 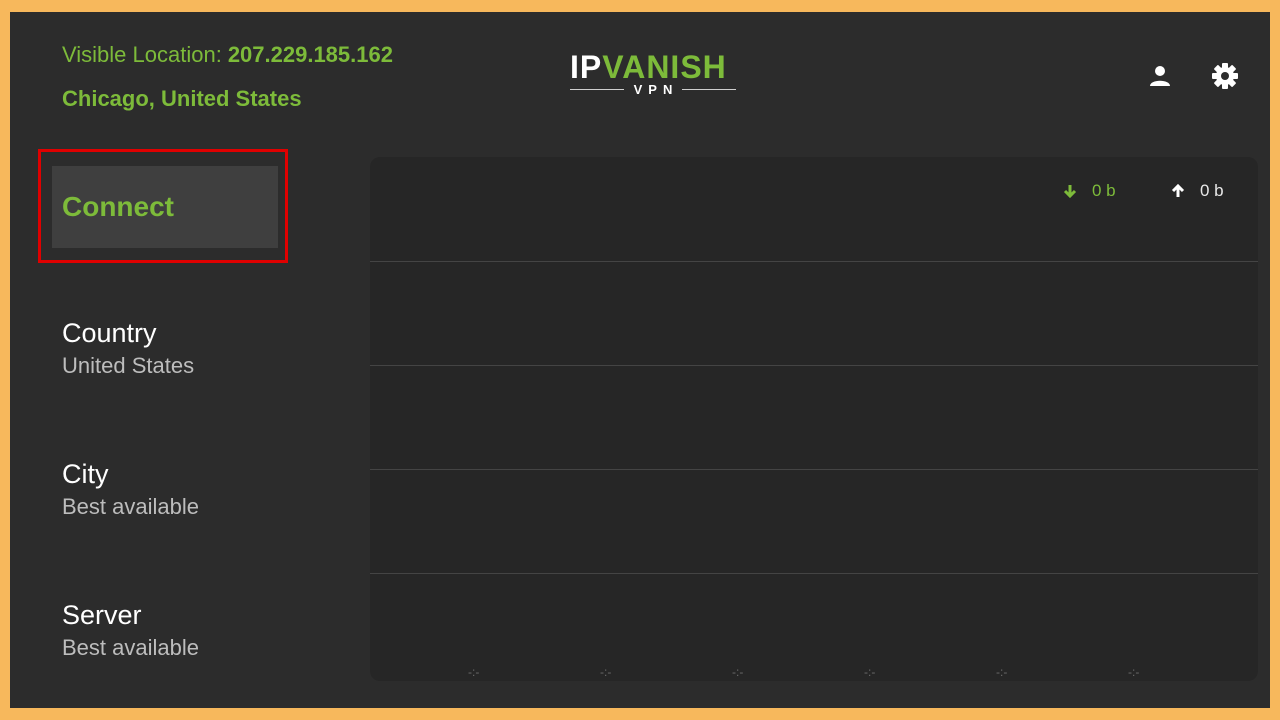 What do you see at coordinates (1212, 190) in the screenshot?
I see `upload-value: 0 b` at bounding box center [1212, 190].